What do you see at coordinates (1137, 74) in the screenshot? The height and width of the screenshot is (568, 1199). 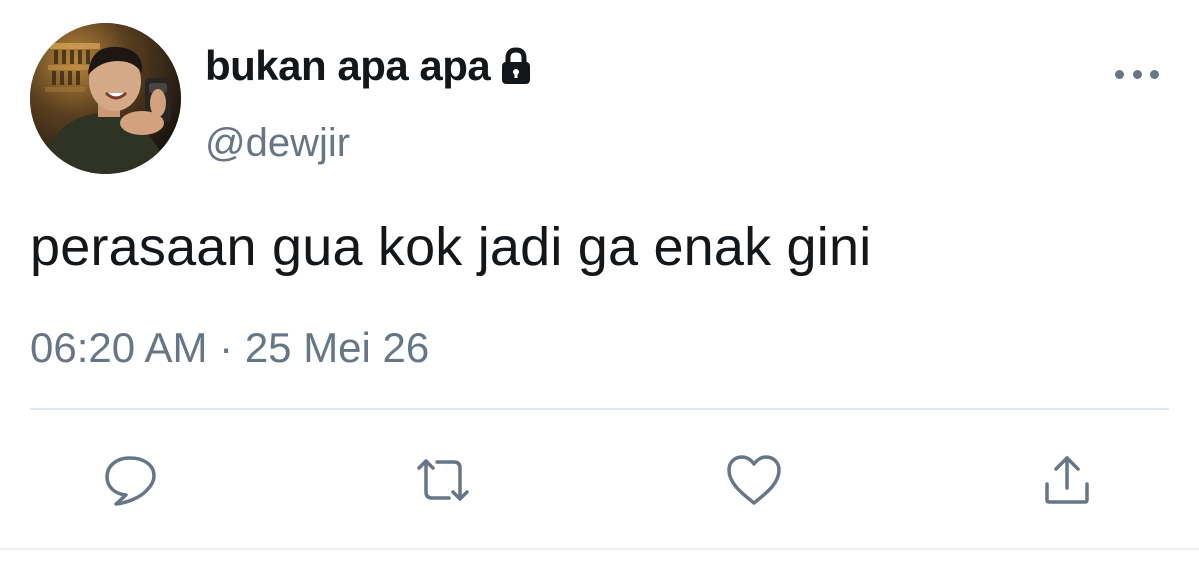 I see `more-horizontal-icon` at bounding box center [1137, 74].